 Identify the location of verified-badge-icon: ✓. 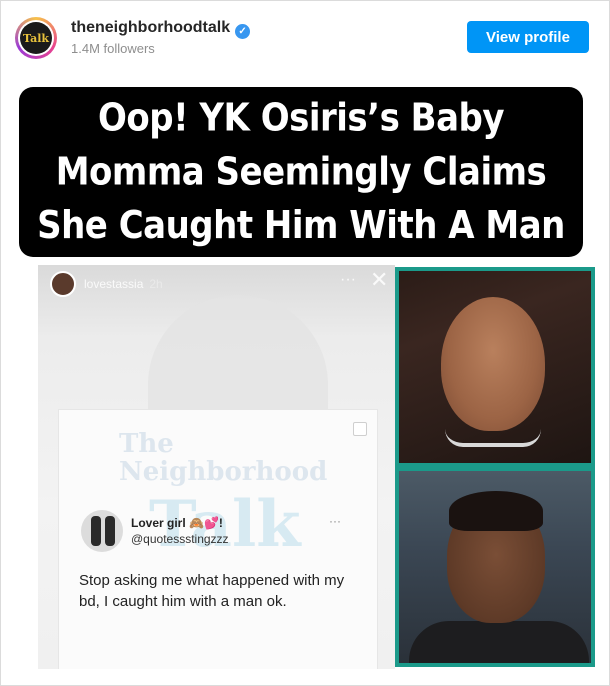
(243, 31).